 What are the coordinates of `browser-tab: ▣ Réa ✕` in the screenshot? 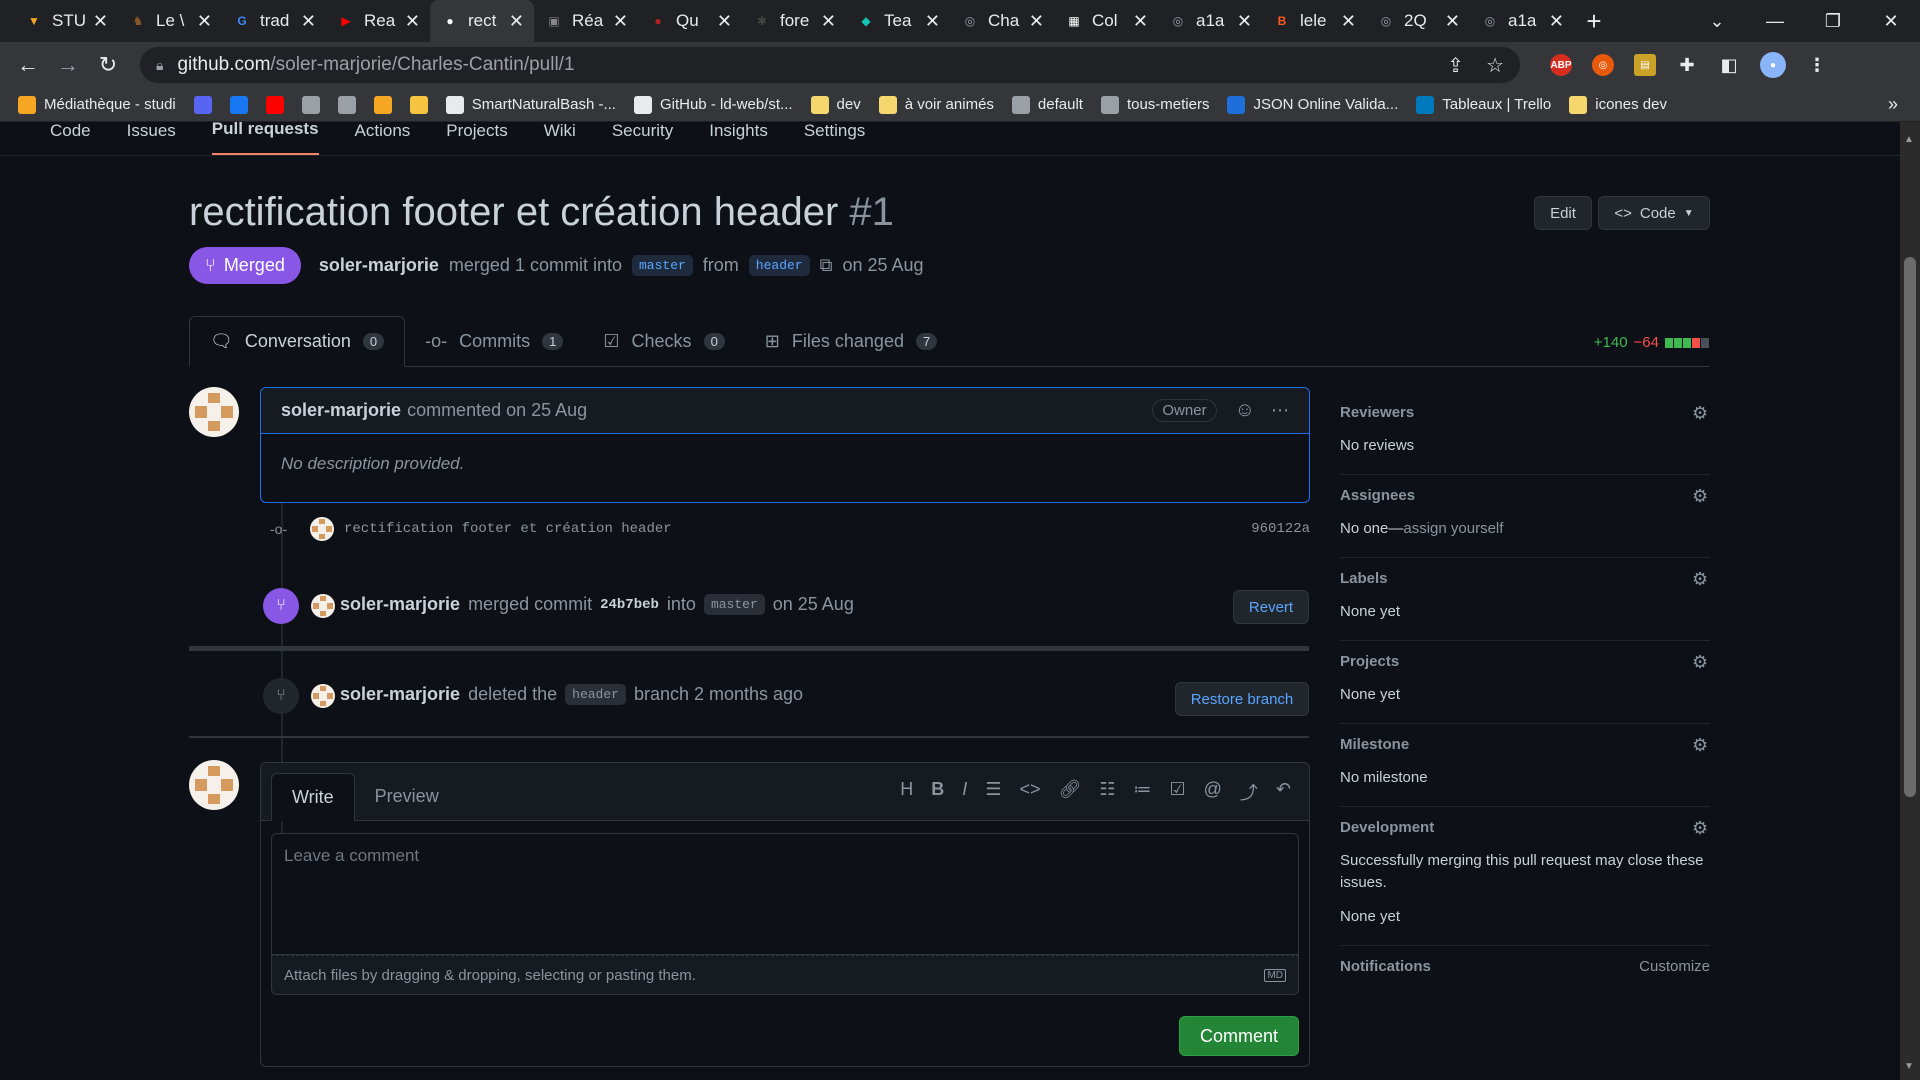 It's located at (586, 21).